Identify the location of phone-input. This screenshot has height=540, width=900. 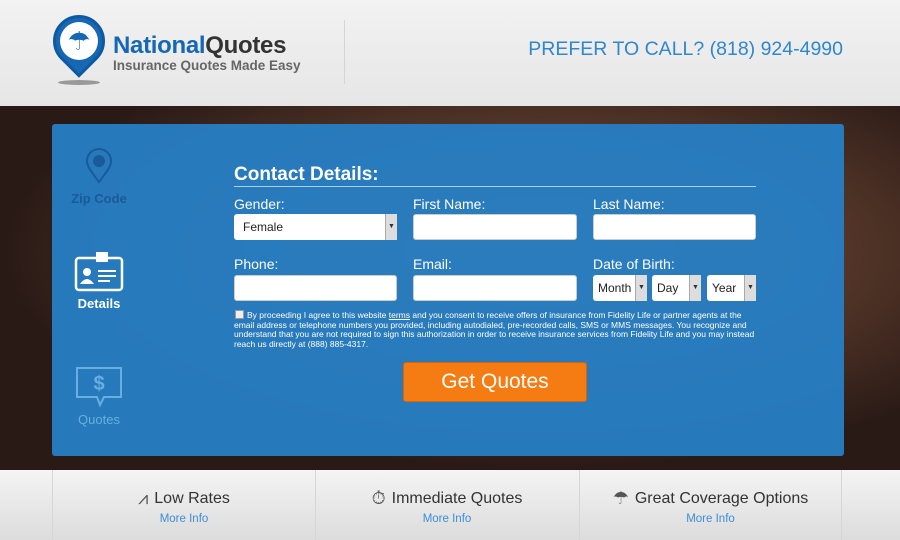
(315, 288).